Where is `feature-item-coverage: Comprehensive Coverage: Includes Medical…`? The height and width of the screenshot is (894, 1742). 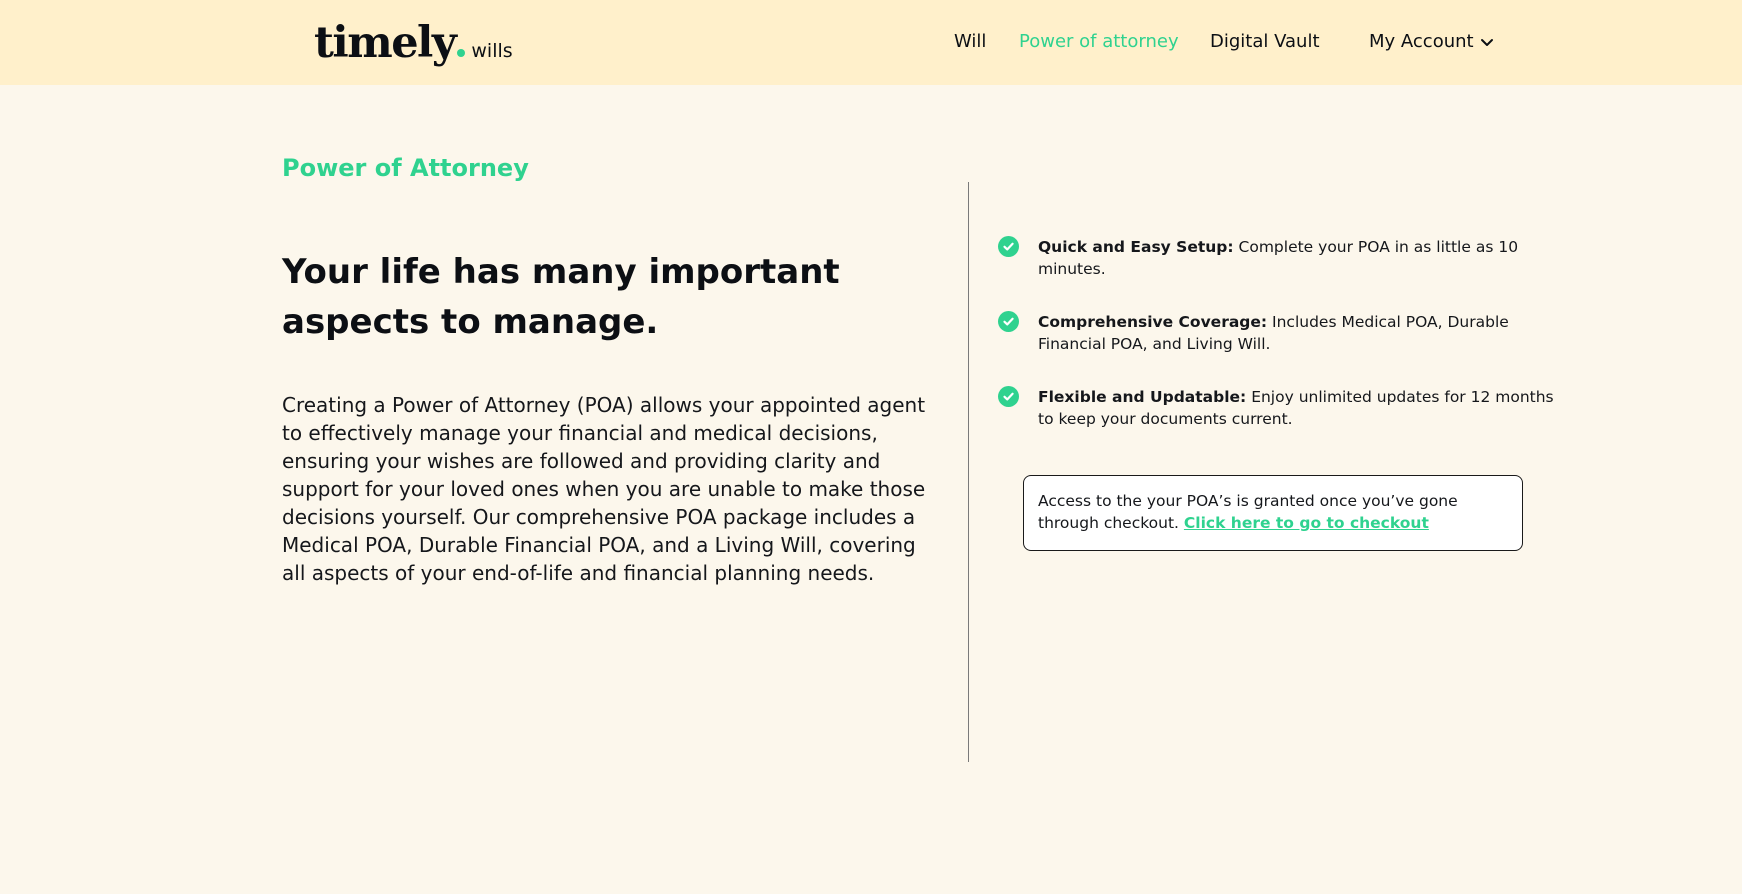
feature-item-coverage: Comprehensive Coverage: Includes Medical… is located at coordinates (1278, 333).